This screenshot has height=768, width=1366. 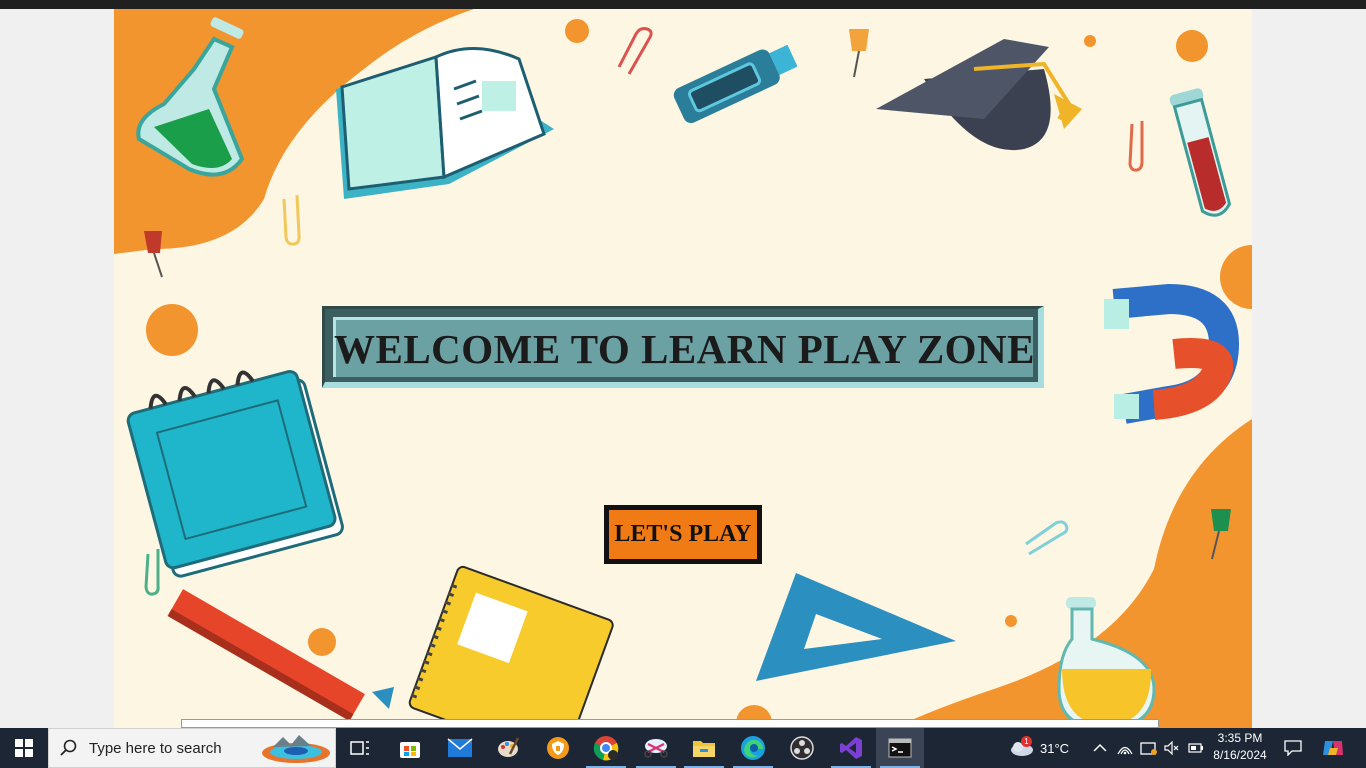 What do you see at coordinates (410, 748) in the screenshot?
I see `microsoft-store-icon` at bounding box center [410, 748].